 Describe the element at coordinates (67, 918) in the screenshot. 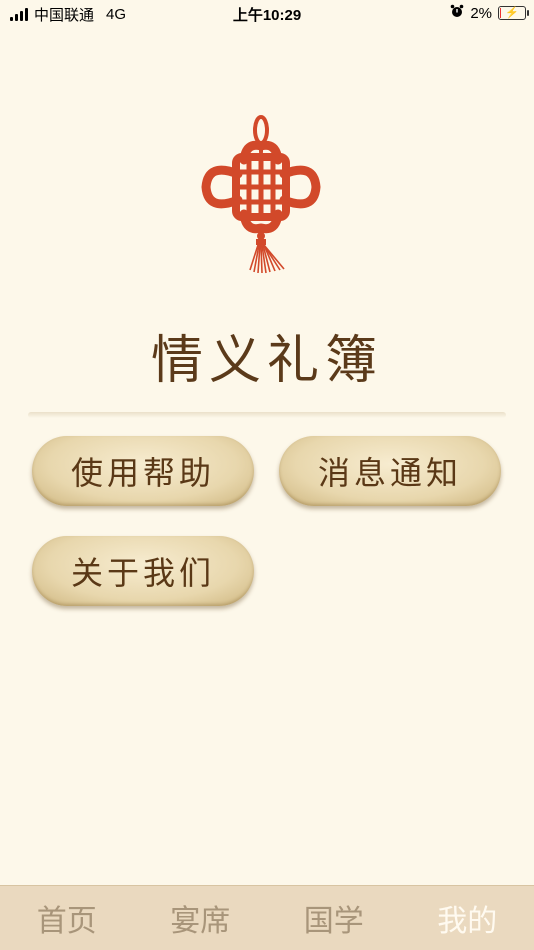

I see `tab-home: 首页` at that location.